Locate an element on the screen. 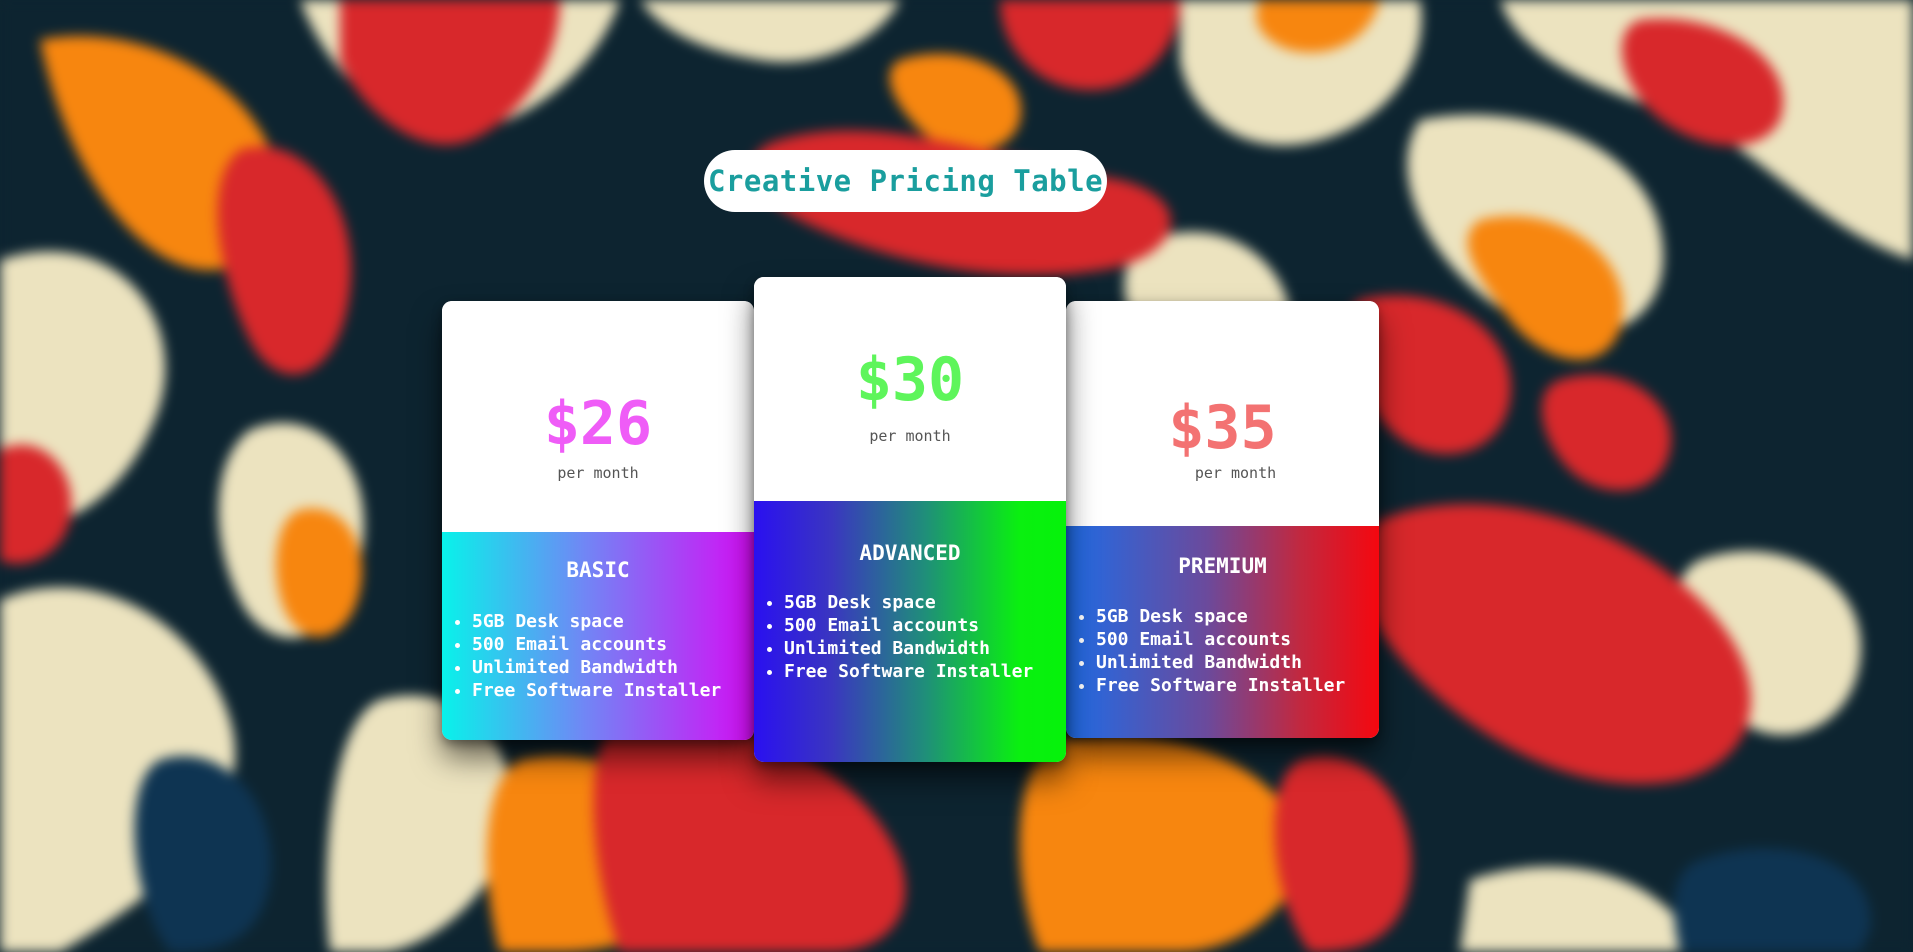  page-title: Creative Pricing Table is located at coordinates (905, 181).